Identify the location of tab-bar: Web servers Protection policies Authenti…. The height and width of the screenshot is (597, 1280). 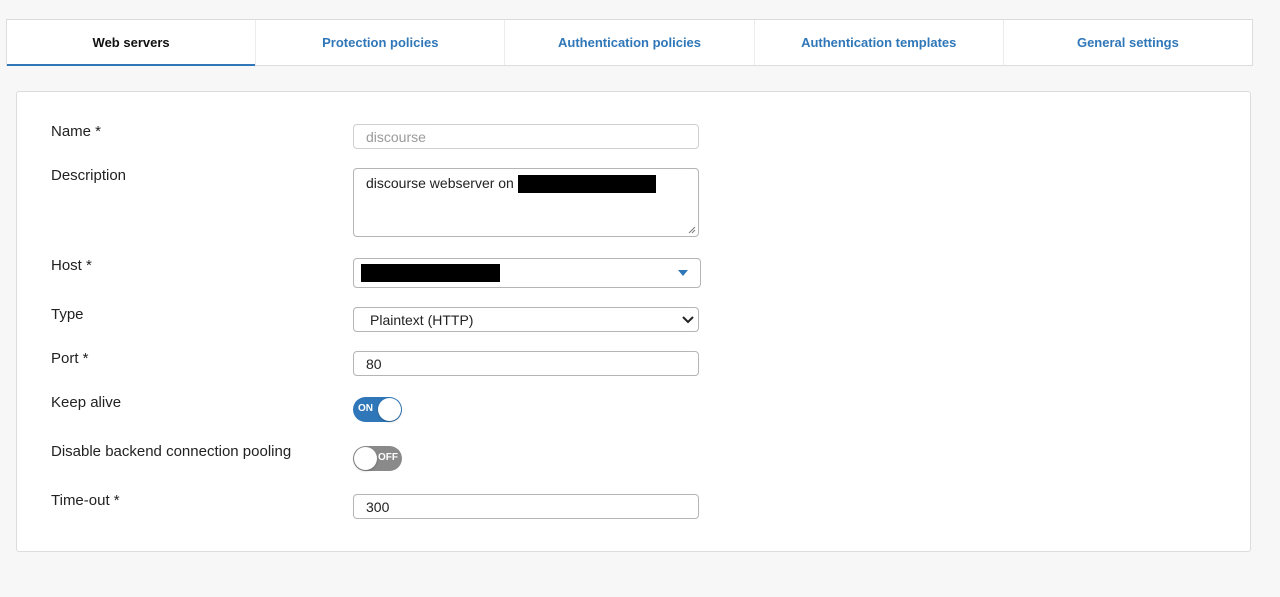
(629, 42).